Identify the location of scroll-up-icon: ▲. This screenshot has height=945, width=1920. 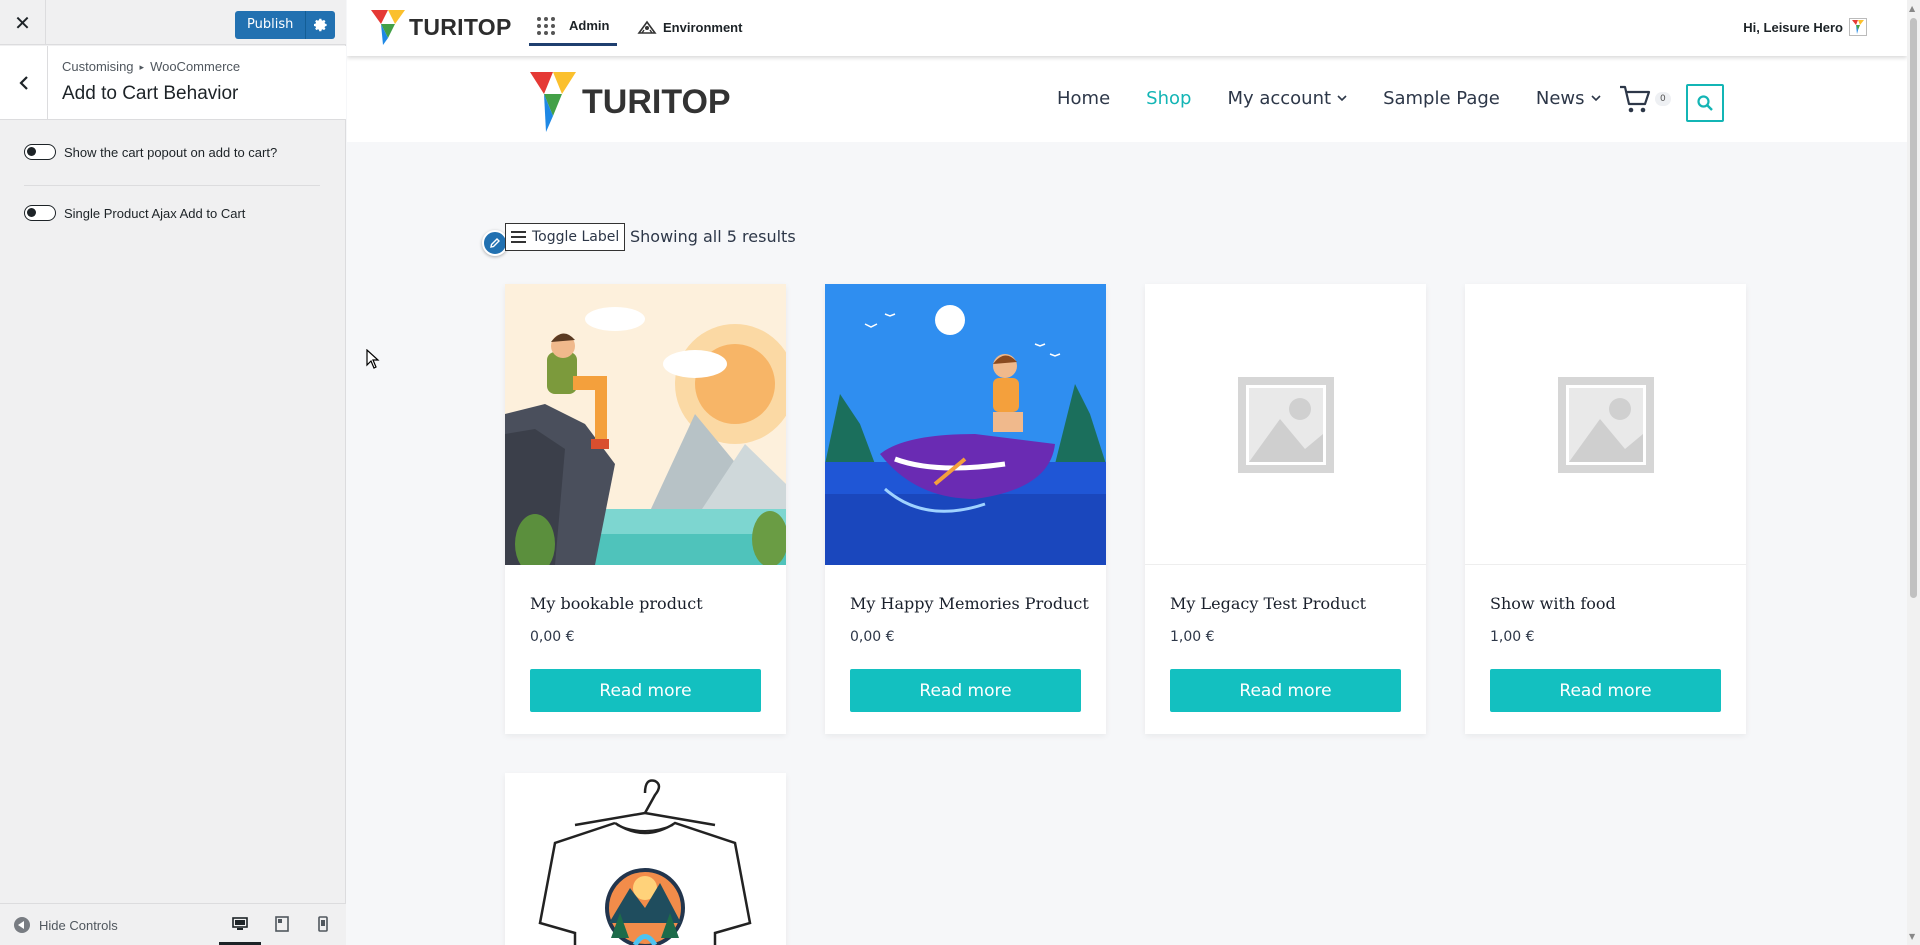
(1912, 8).